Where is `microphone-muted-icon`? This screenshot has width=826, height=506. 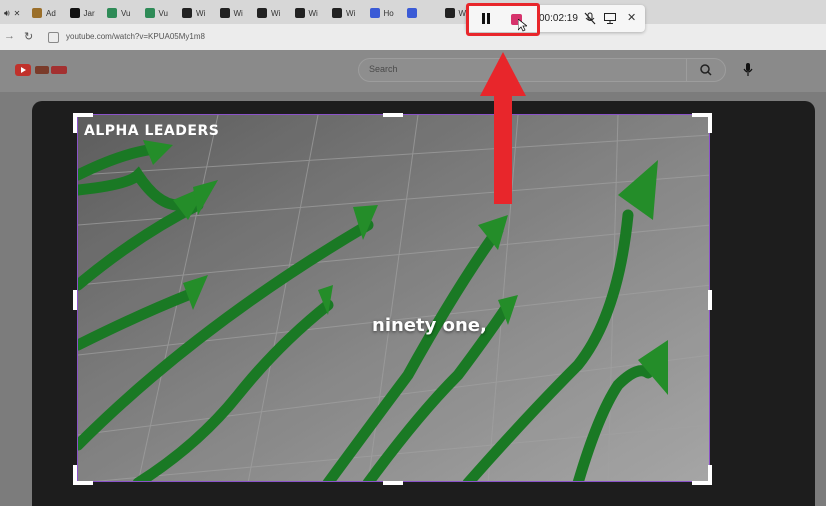
microphone-muted-icon is located at coordinates (590, 18).